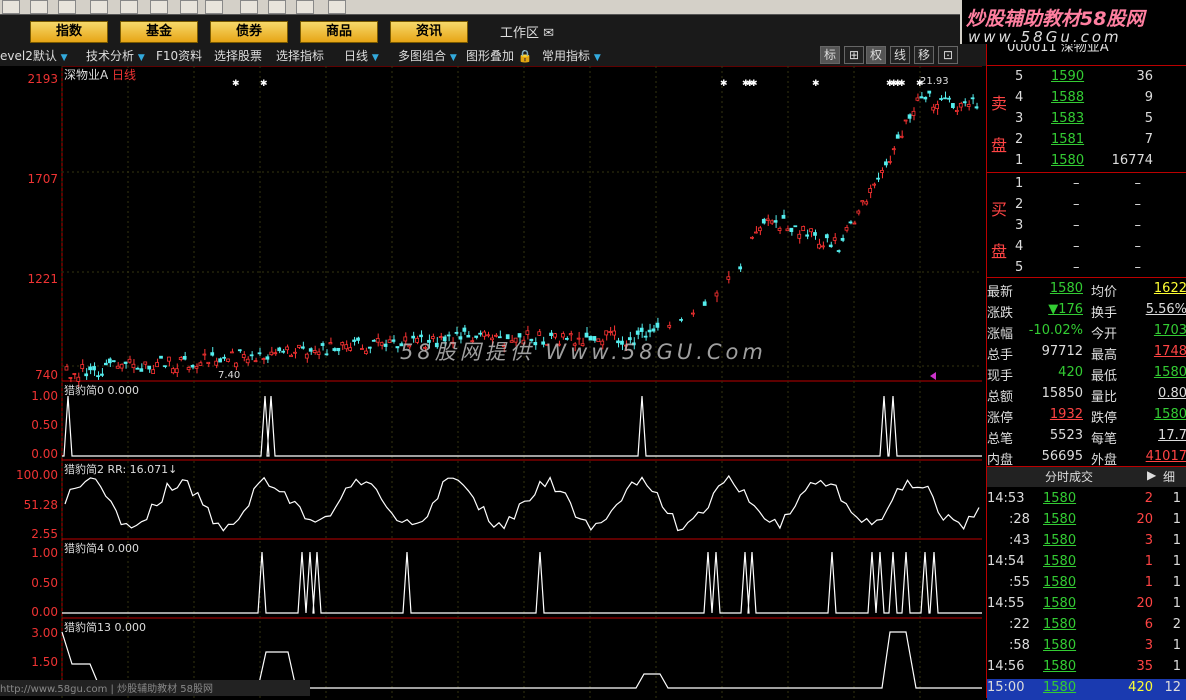 This screenshot has width=1186, height=700. What do you see at coordinates (300, 55) in the screenshot?
I see `toolbar-select-indicator: 选择指标` at bounding box center [300, 55].